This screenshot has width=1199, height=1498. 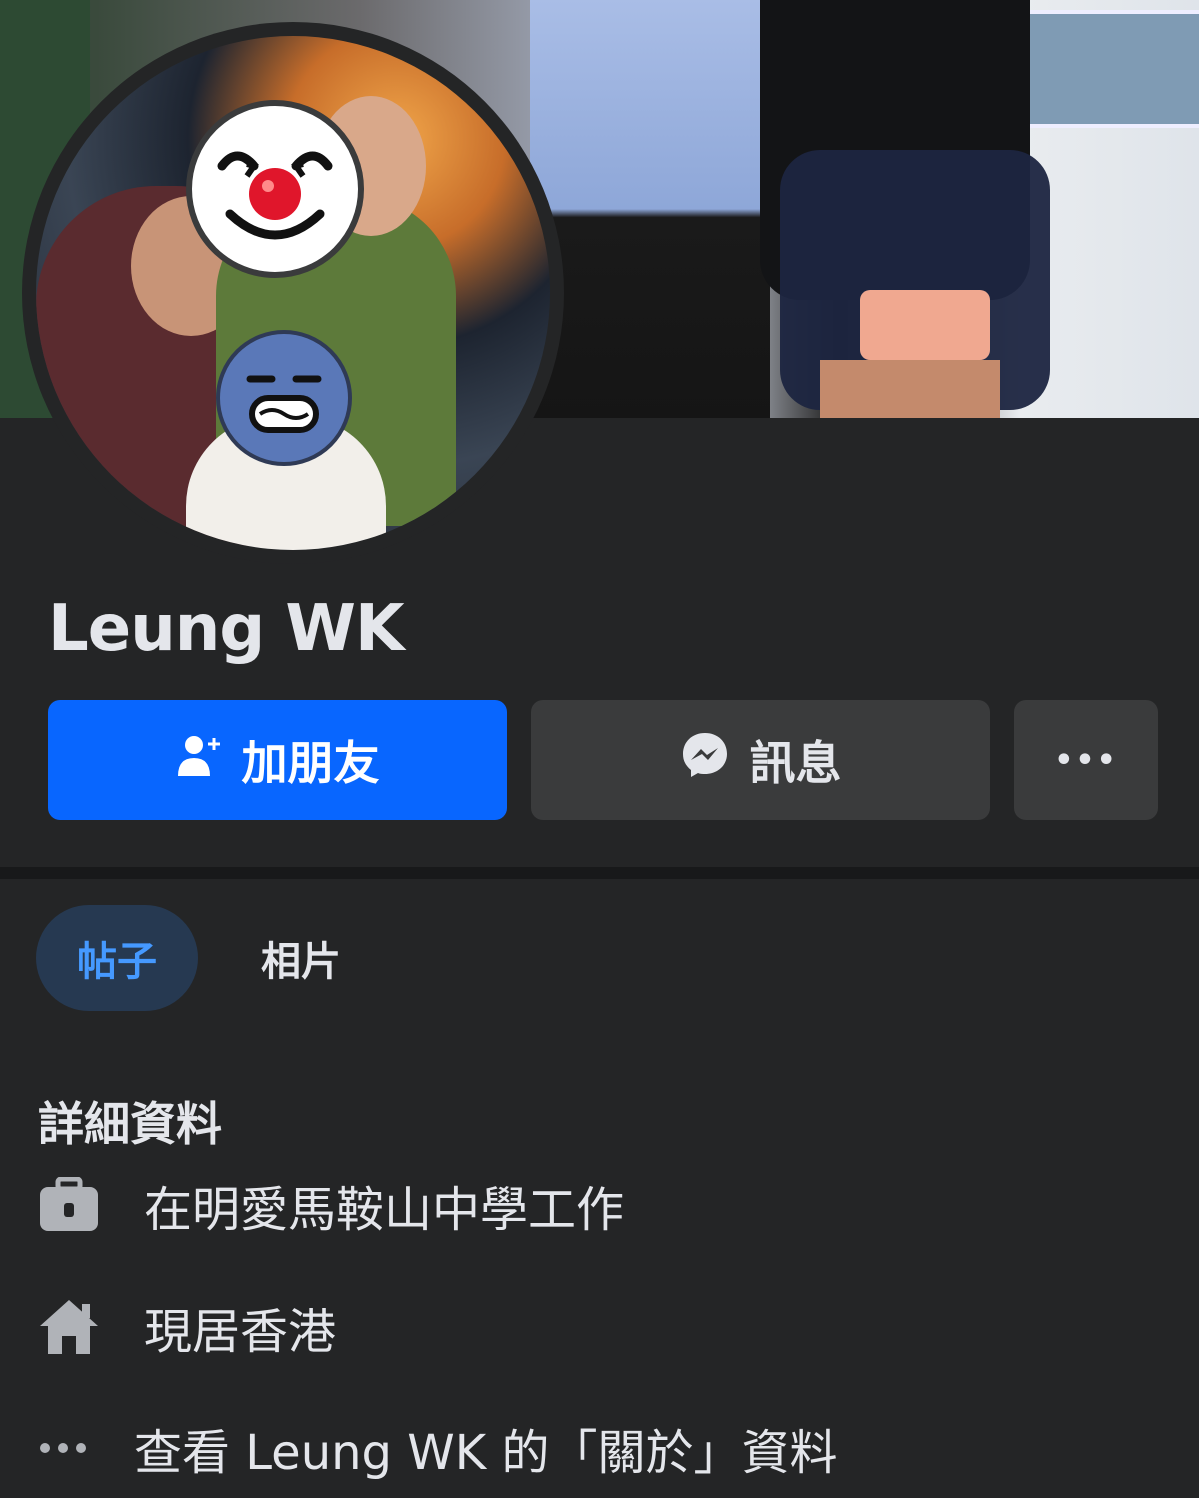 What do you see at coordinates (486, 1453) in the screenshot?
I see `see-about-text: 查看 Leung WK 的「關於」資料` at bounding box center [486, 1453].